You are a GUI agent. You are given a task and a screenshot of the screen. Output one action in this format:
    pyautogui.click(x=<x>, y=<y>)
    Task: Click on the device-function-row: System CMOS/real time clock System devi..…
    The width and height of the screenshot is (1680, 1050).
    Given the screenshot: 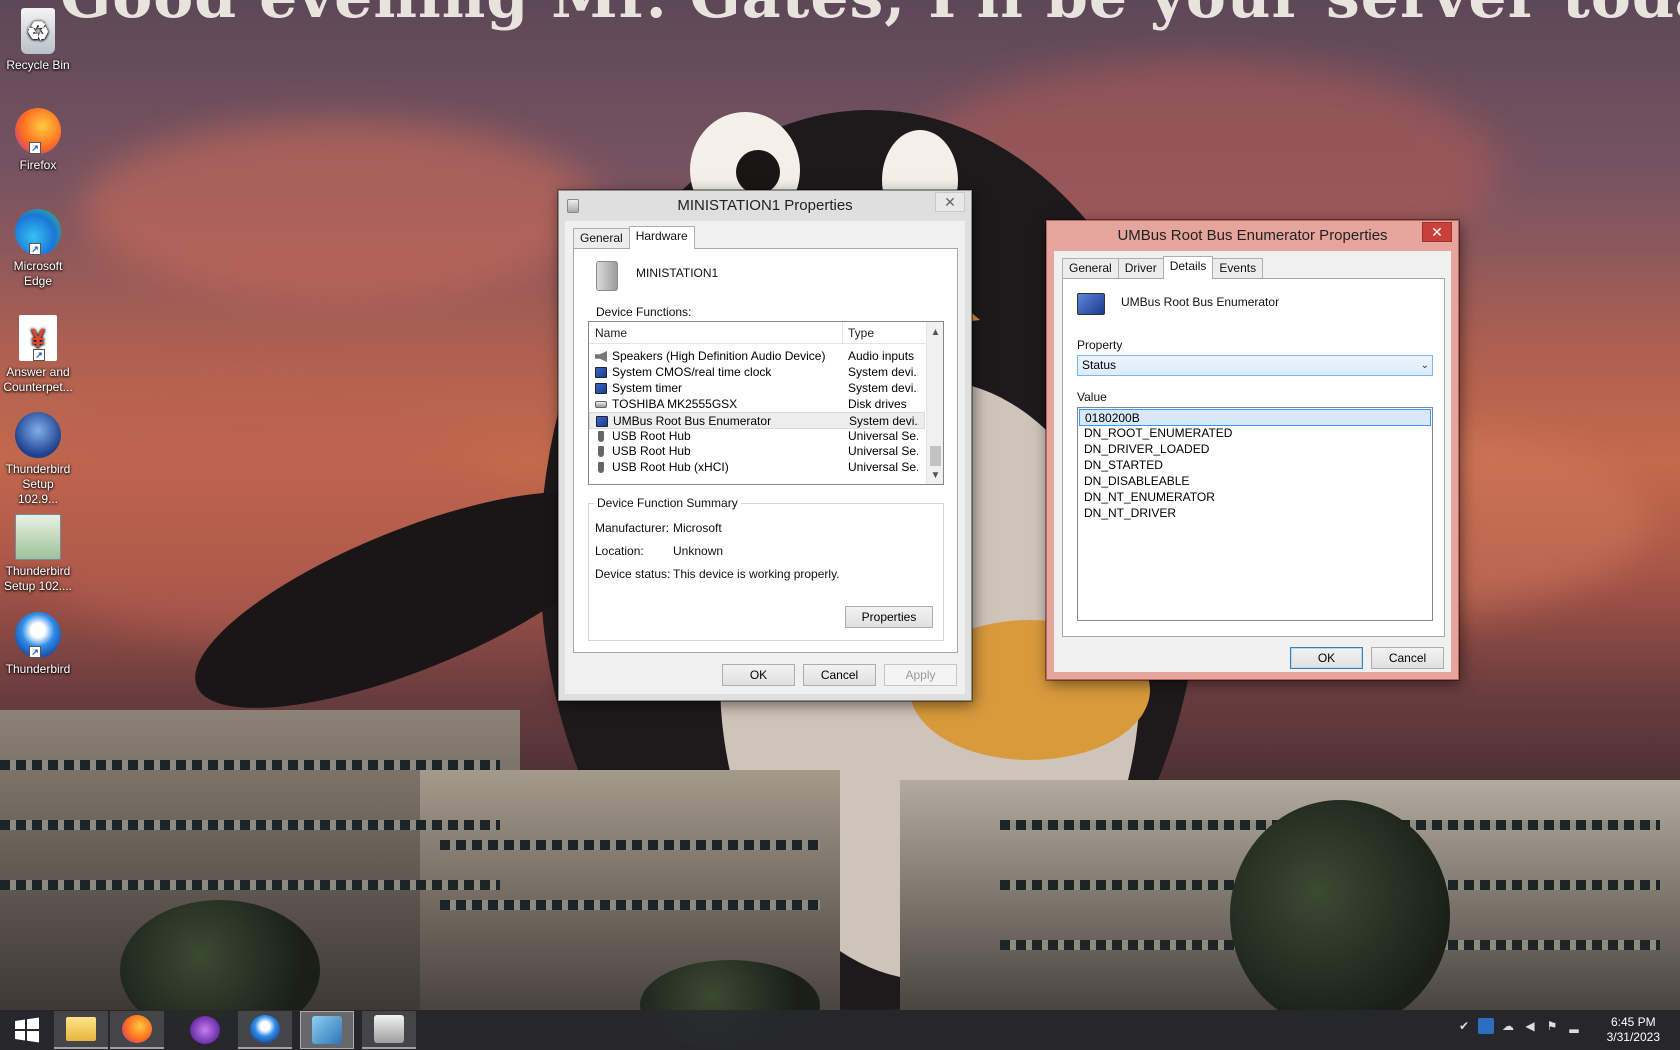 What is the action you would take?
    pyautogui.click(x=757, y=372)
    